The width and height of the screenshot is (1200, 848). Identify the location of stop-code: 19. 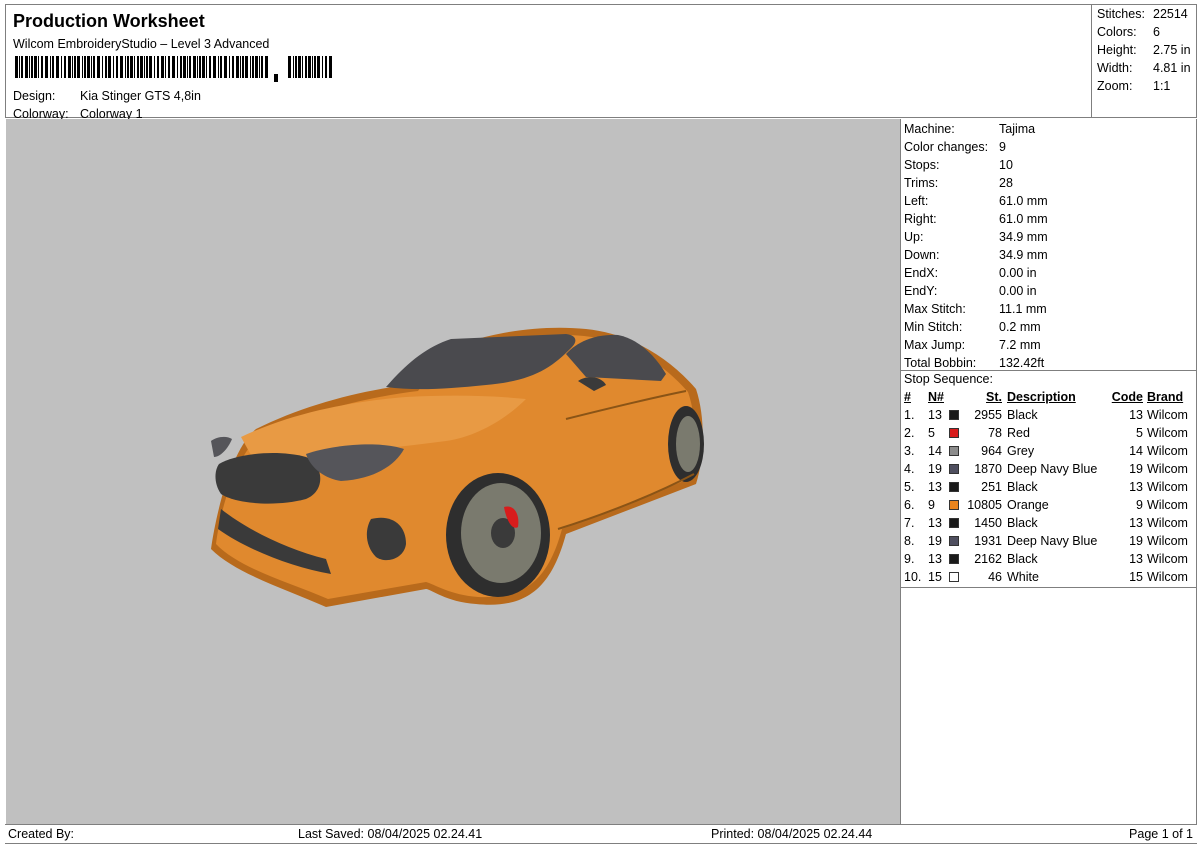
(1136, 469).